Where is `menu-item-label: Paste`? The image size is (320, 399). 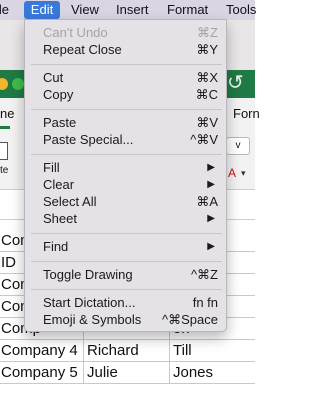
menu-item-label: Paste is located at coordinates (60, 122).